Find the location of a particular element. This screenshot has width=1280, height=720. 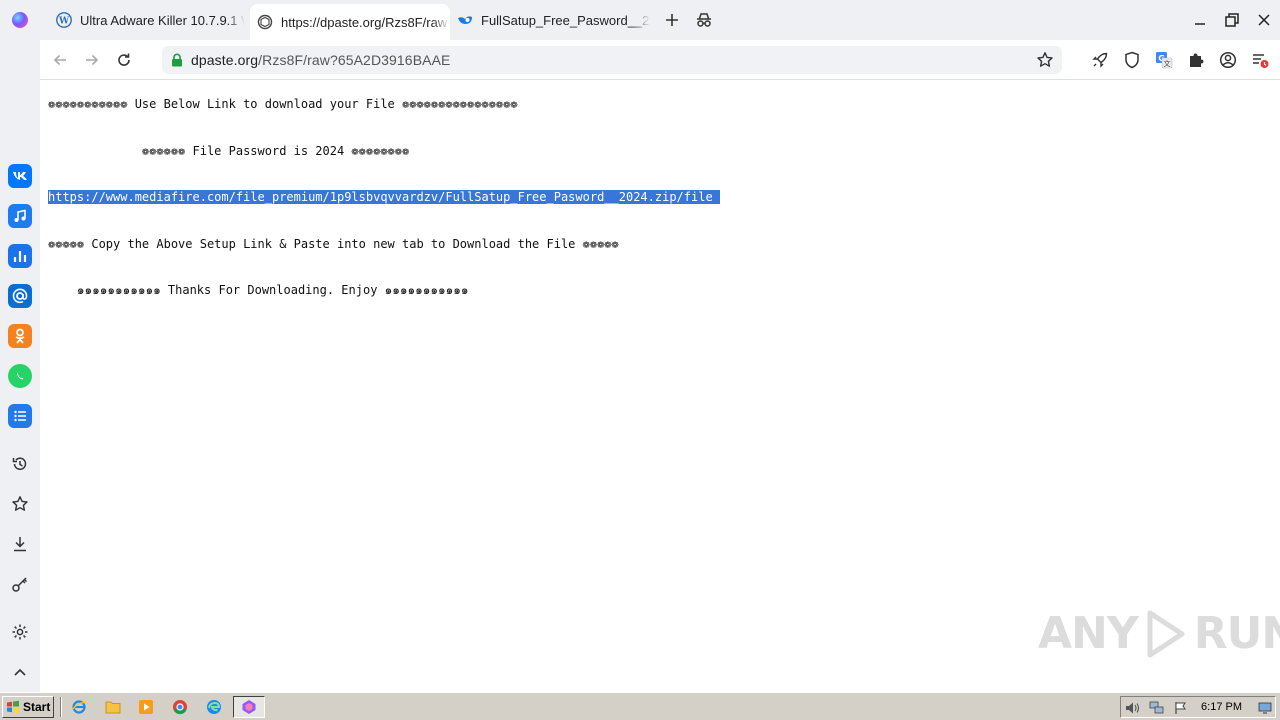

active-browser-task is located at coordinates (249, 707).